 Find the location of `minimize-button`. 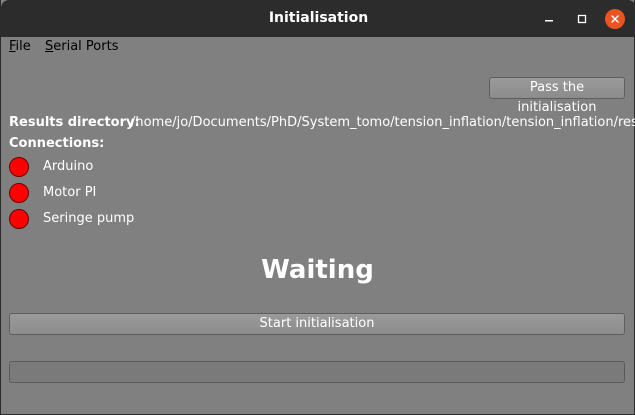

minimize-button is located at coordinates (549, 19).